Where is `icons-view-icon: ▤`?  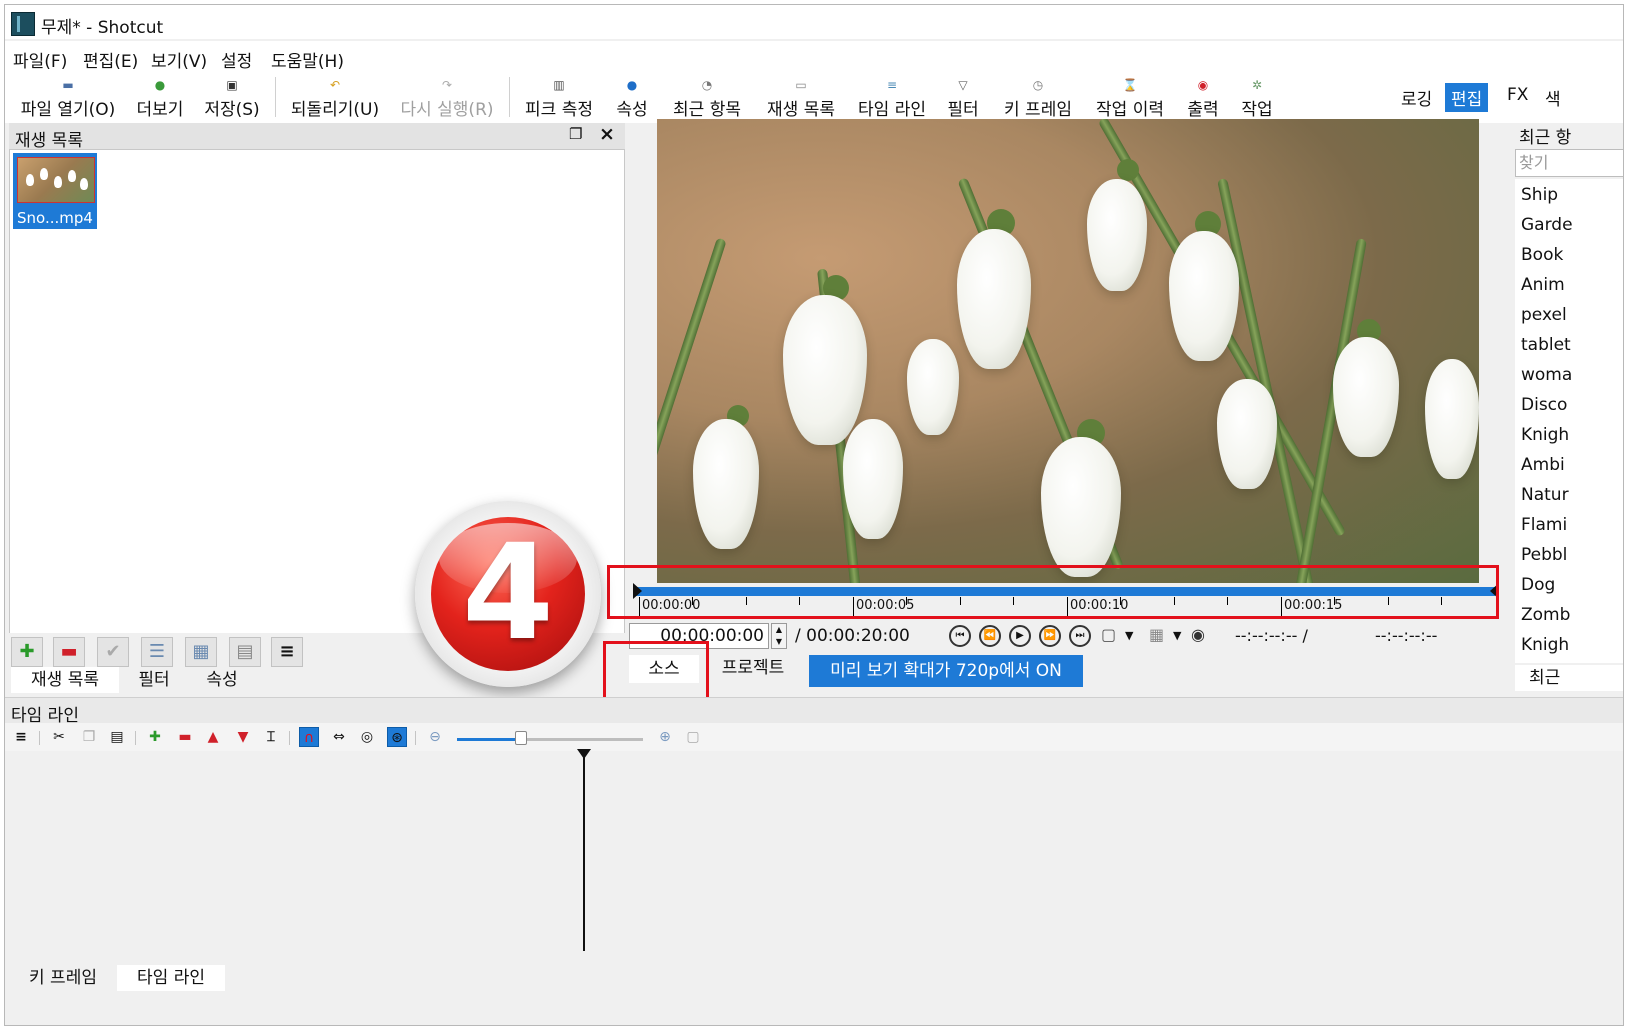
icons-view-icon: ▤ is located at coordinates (245, 652).